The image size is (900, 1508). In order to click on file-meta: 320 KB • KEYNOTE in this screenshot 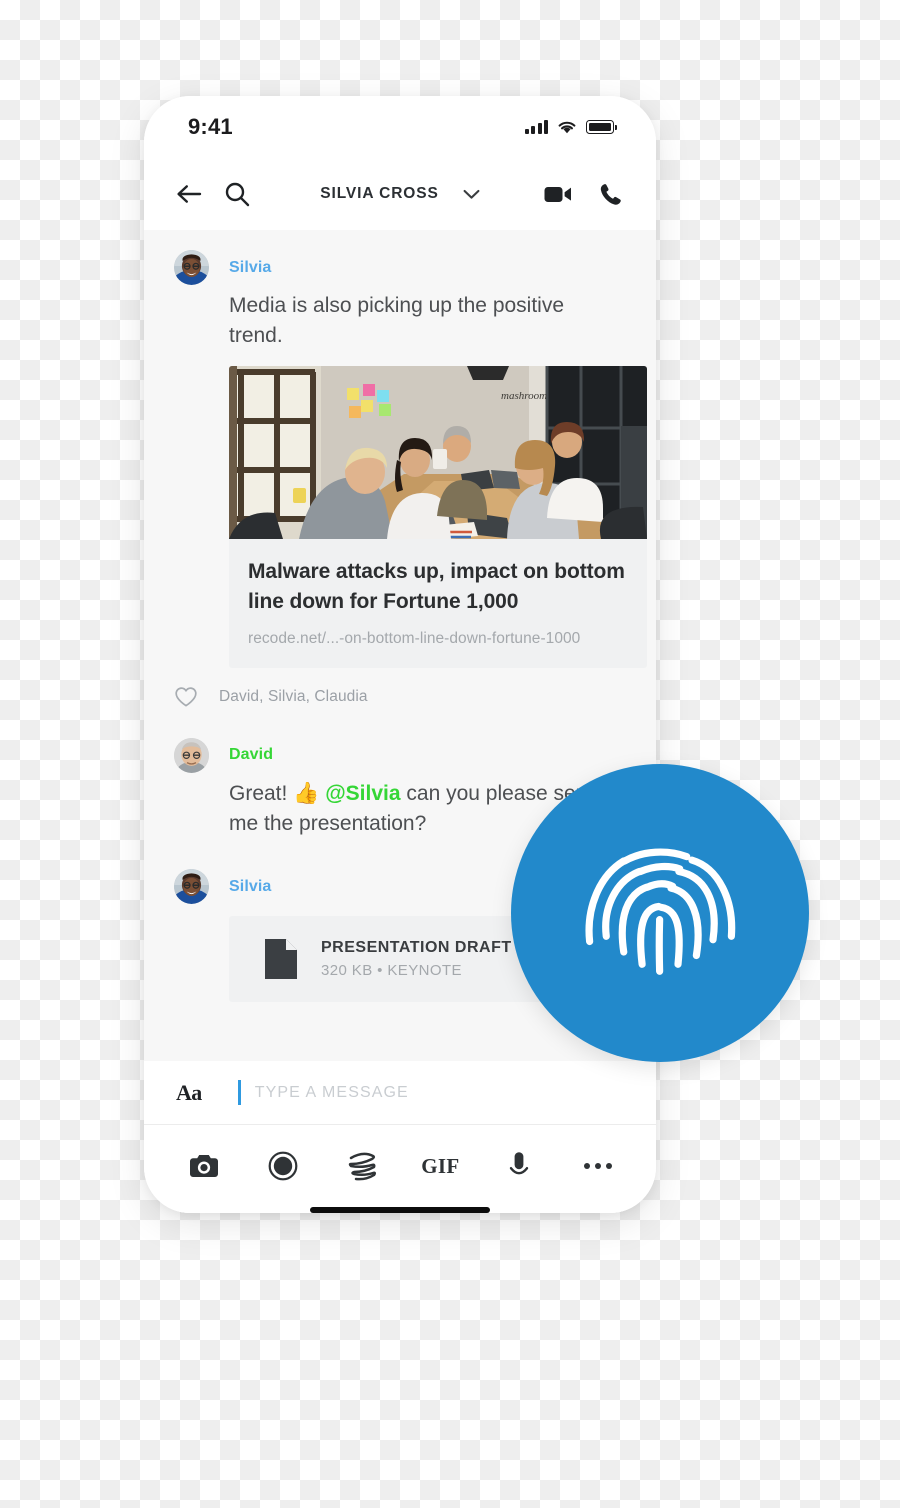, I will do `click(391, 971)`.